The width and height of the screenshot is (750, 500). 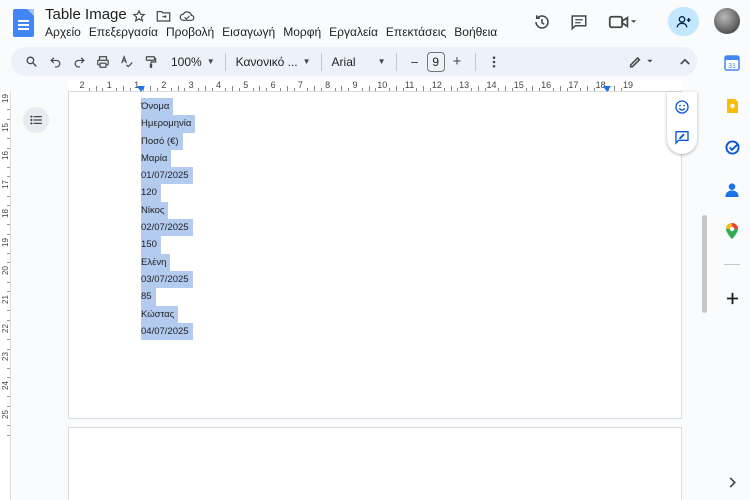 What do you see at coordinates (168, 262) in the screenshot?
I see `text-line: Ελένη` at bounding box center [168, 262].